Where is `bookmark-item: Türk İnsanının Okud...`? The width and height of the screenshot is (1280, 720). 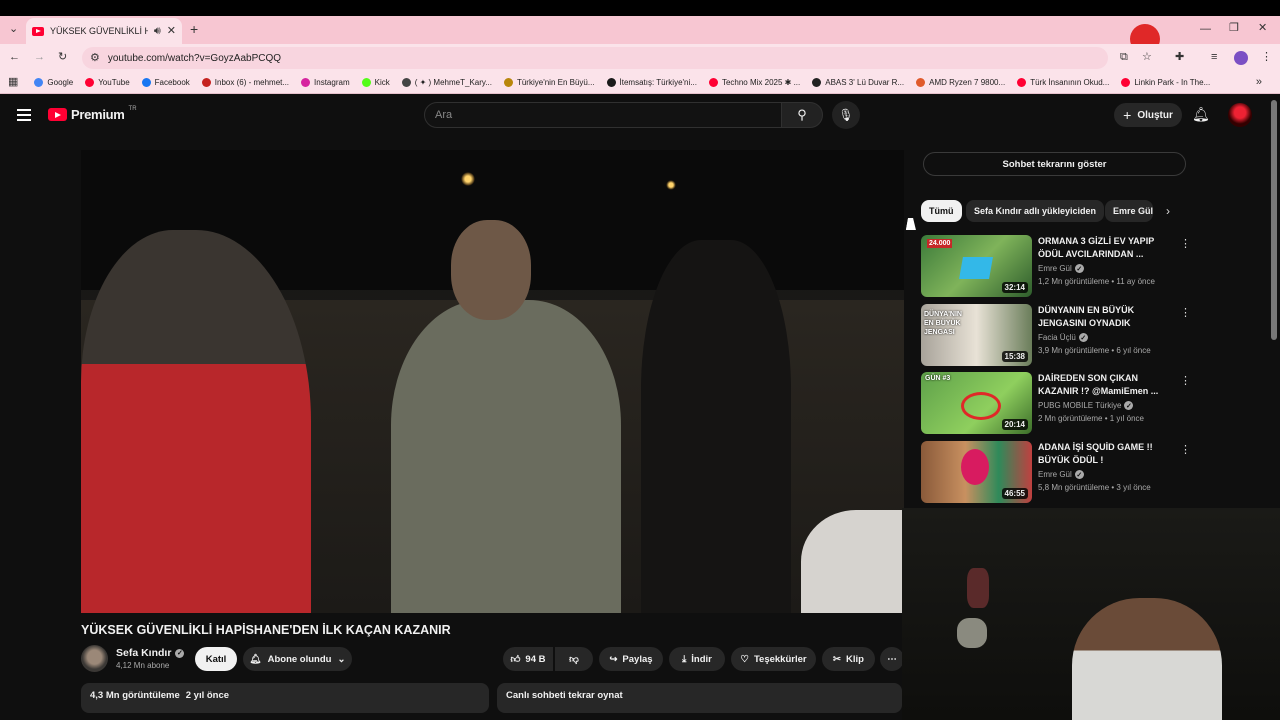
bookmark-item: Türk İnsanının Okud... is located at coordinates (1063, 82).